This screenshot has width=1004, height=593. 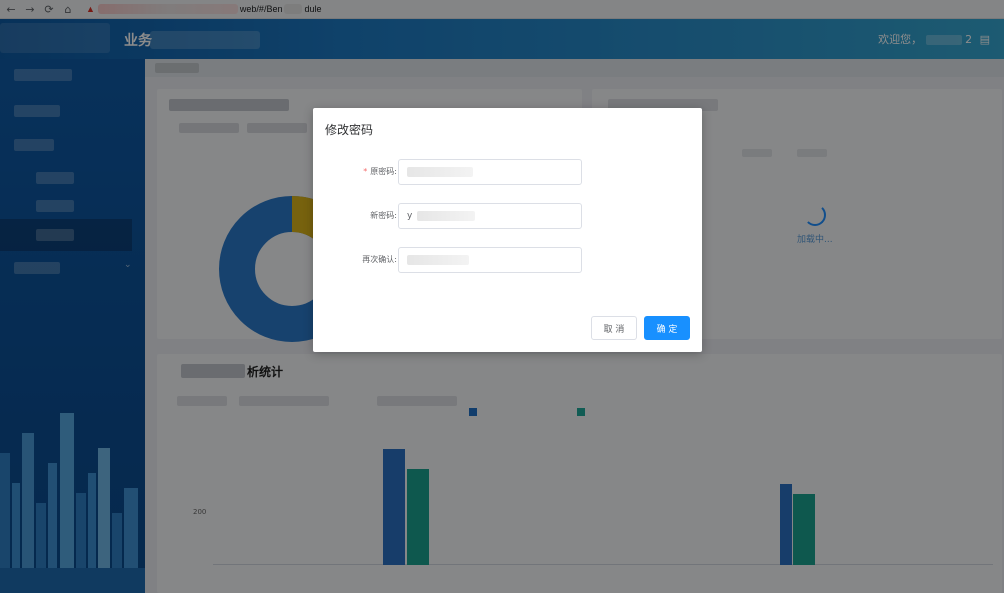 I want to click on cancel-button: 取 消, so click(x=614, y=328).